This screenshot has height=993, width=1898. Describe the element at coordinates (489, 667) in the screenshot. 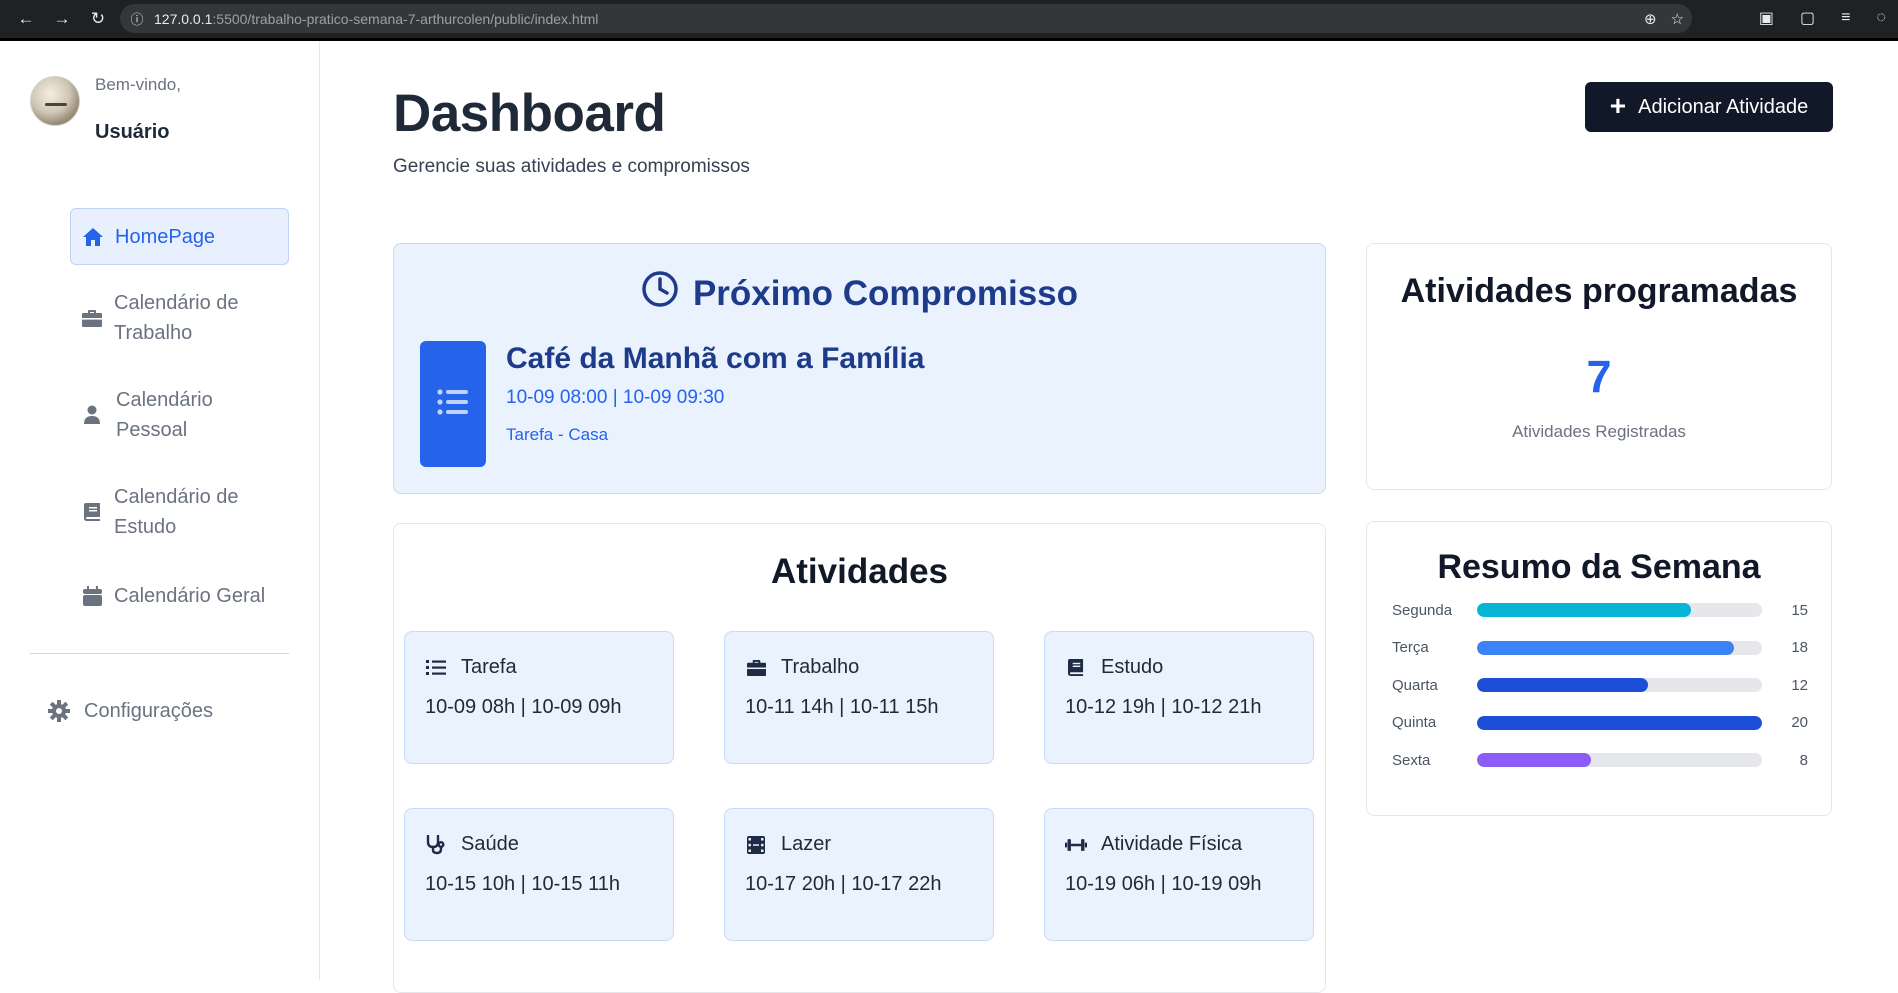

I see `activity-label: Tarefa` at that location.